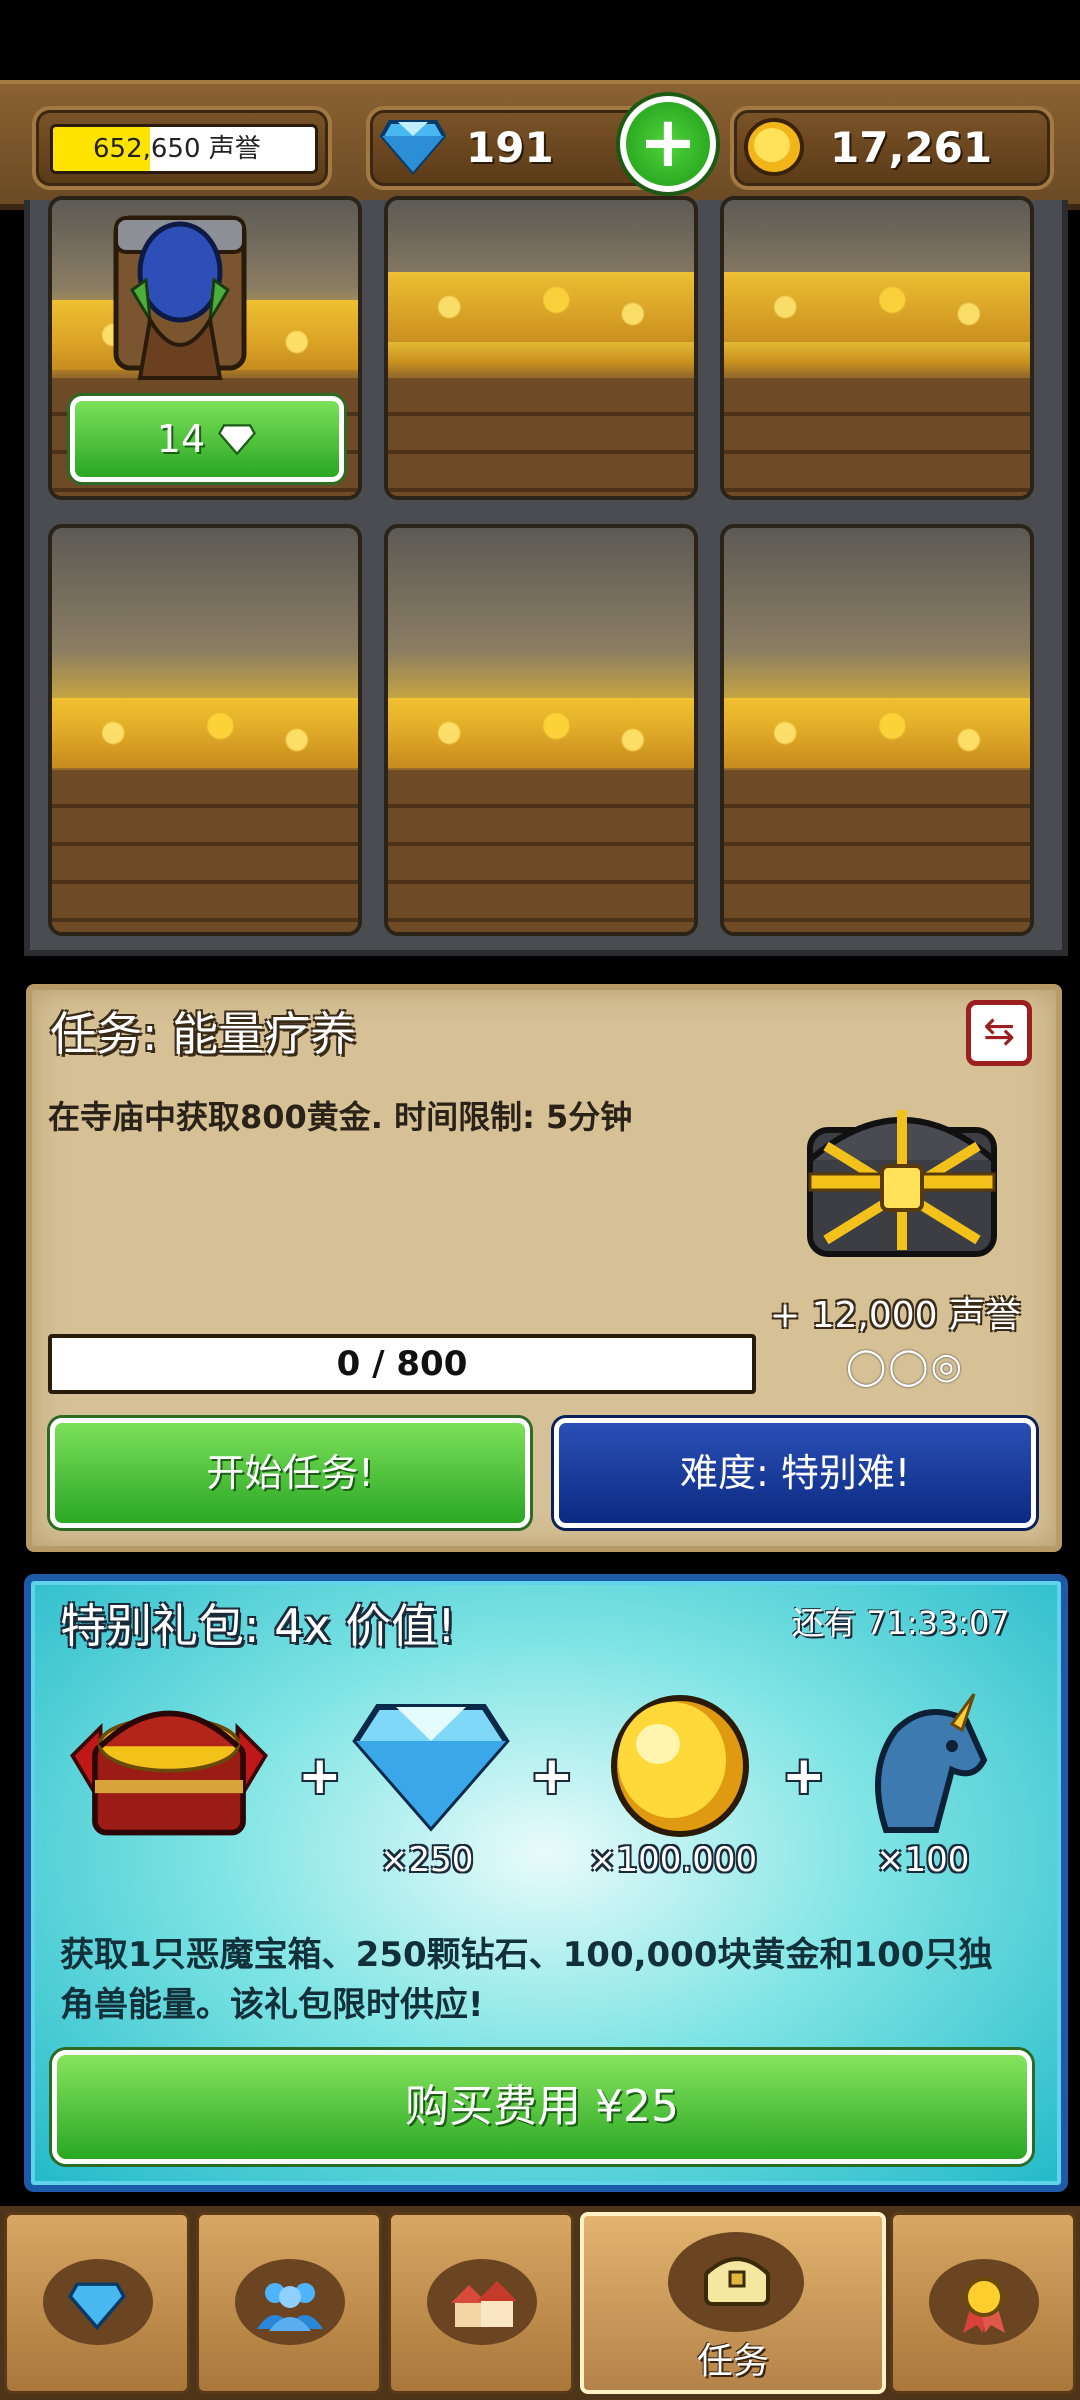  I want to click on tab-quests-label: 任务, so click(732, 2361).